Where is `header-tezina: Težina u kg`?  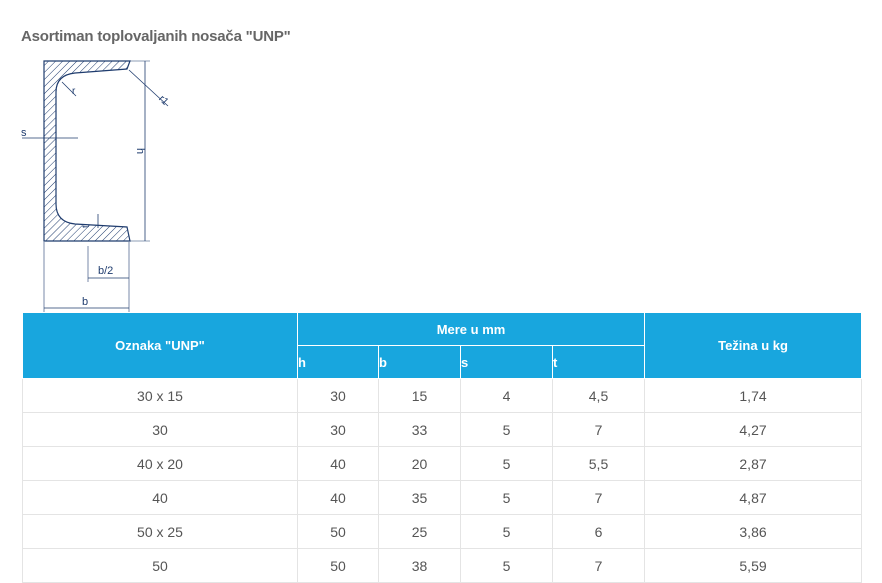
header-tezina: Težina u kg is located at coordinates (753, 345).